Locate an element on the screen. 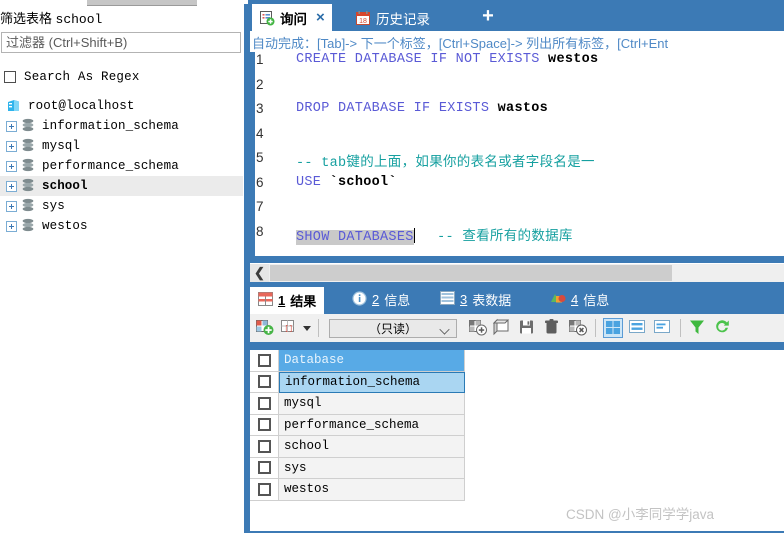  sql-keyword: DROP DATABASE IF EXISTS is located at coordinates (393, 108).